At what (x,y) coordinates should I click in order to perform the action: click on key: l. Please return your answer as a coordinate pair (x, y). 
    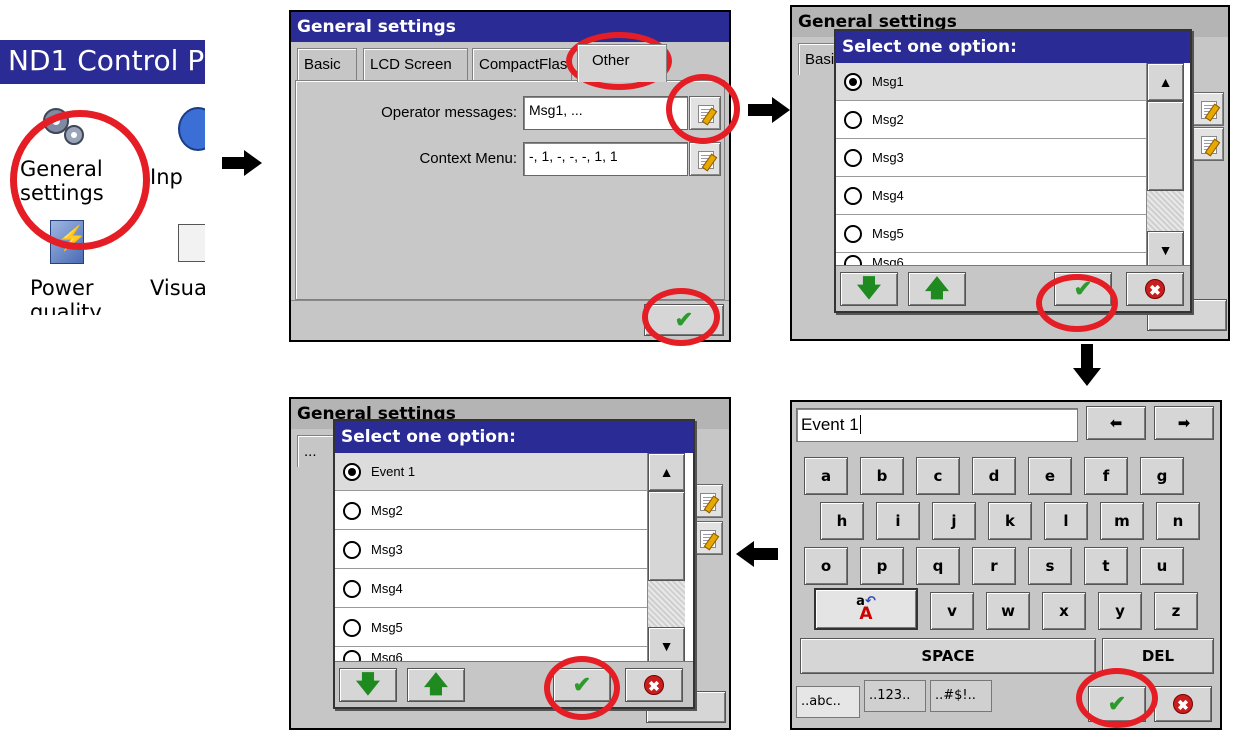
    Looking at the image, I should click on (1066, 521).